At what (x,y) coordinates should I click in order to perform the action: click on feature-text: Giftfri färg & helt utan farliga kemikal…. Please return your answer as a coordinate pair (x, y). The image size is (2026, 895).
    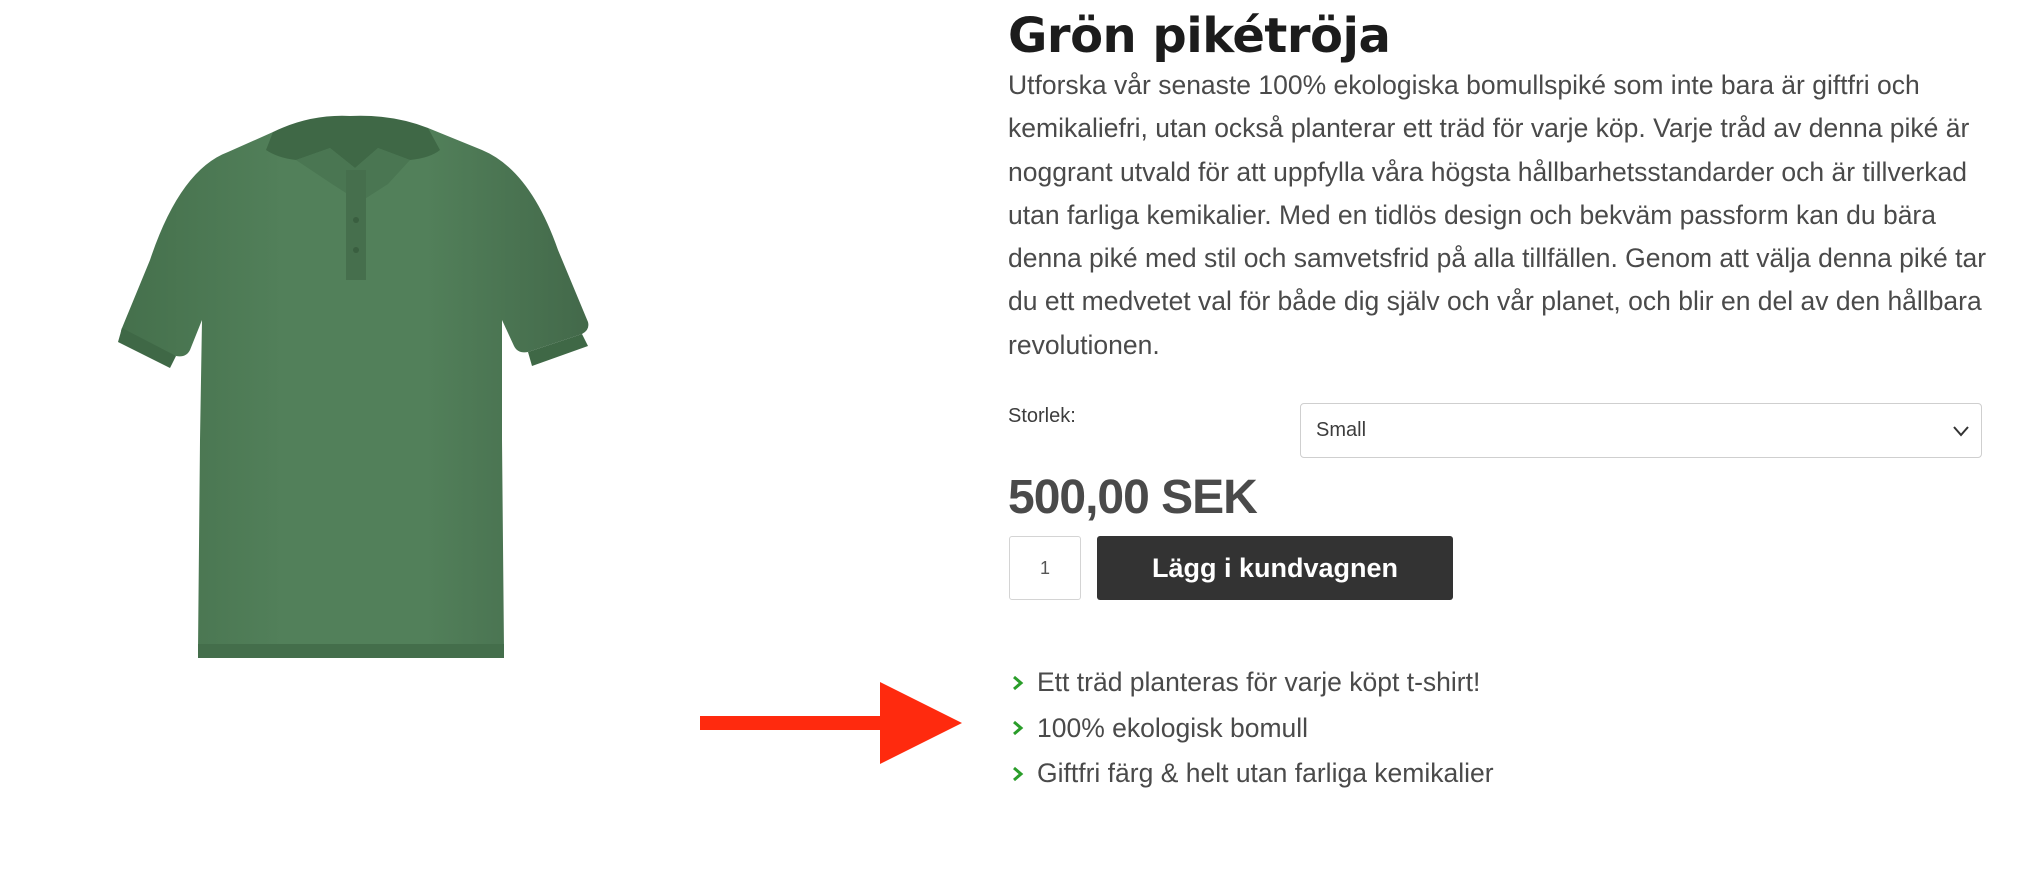
    Looking at the image, I should click on (1265, 773).